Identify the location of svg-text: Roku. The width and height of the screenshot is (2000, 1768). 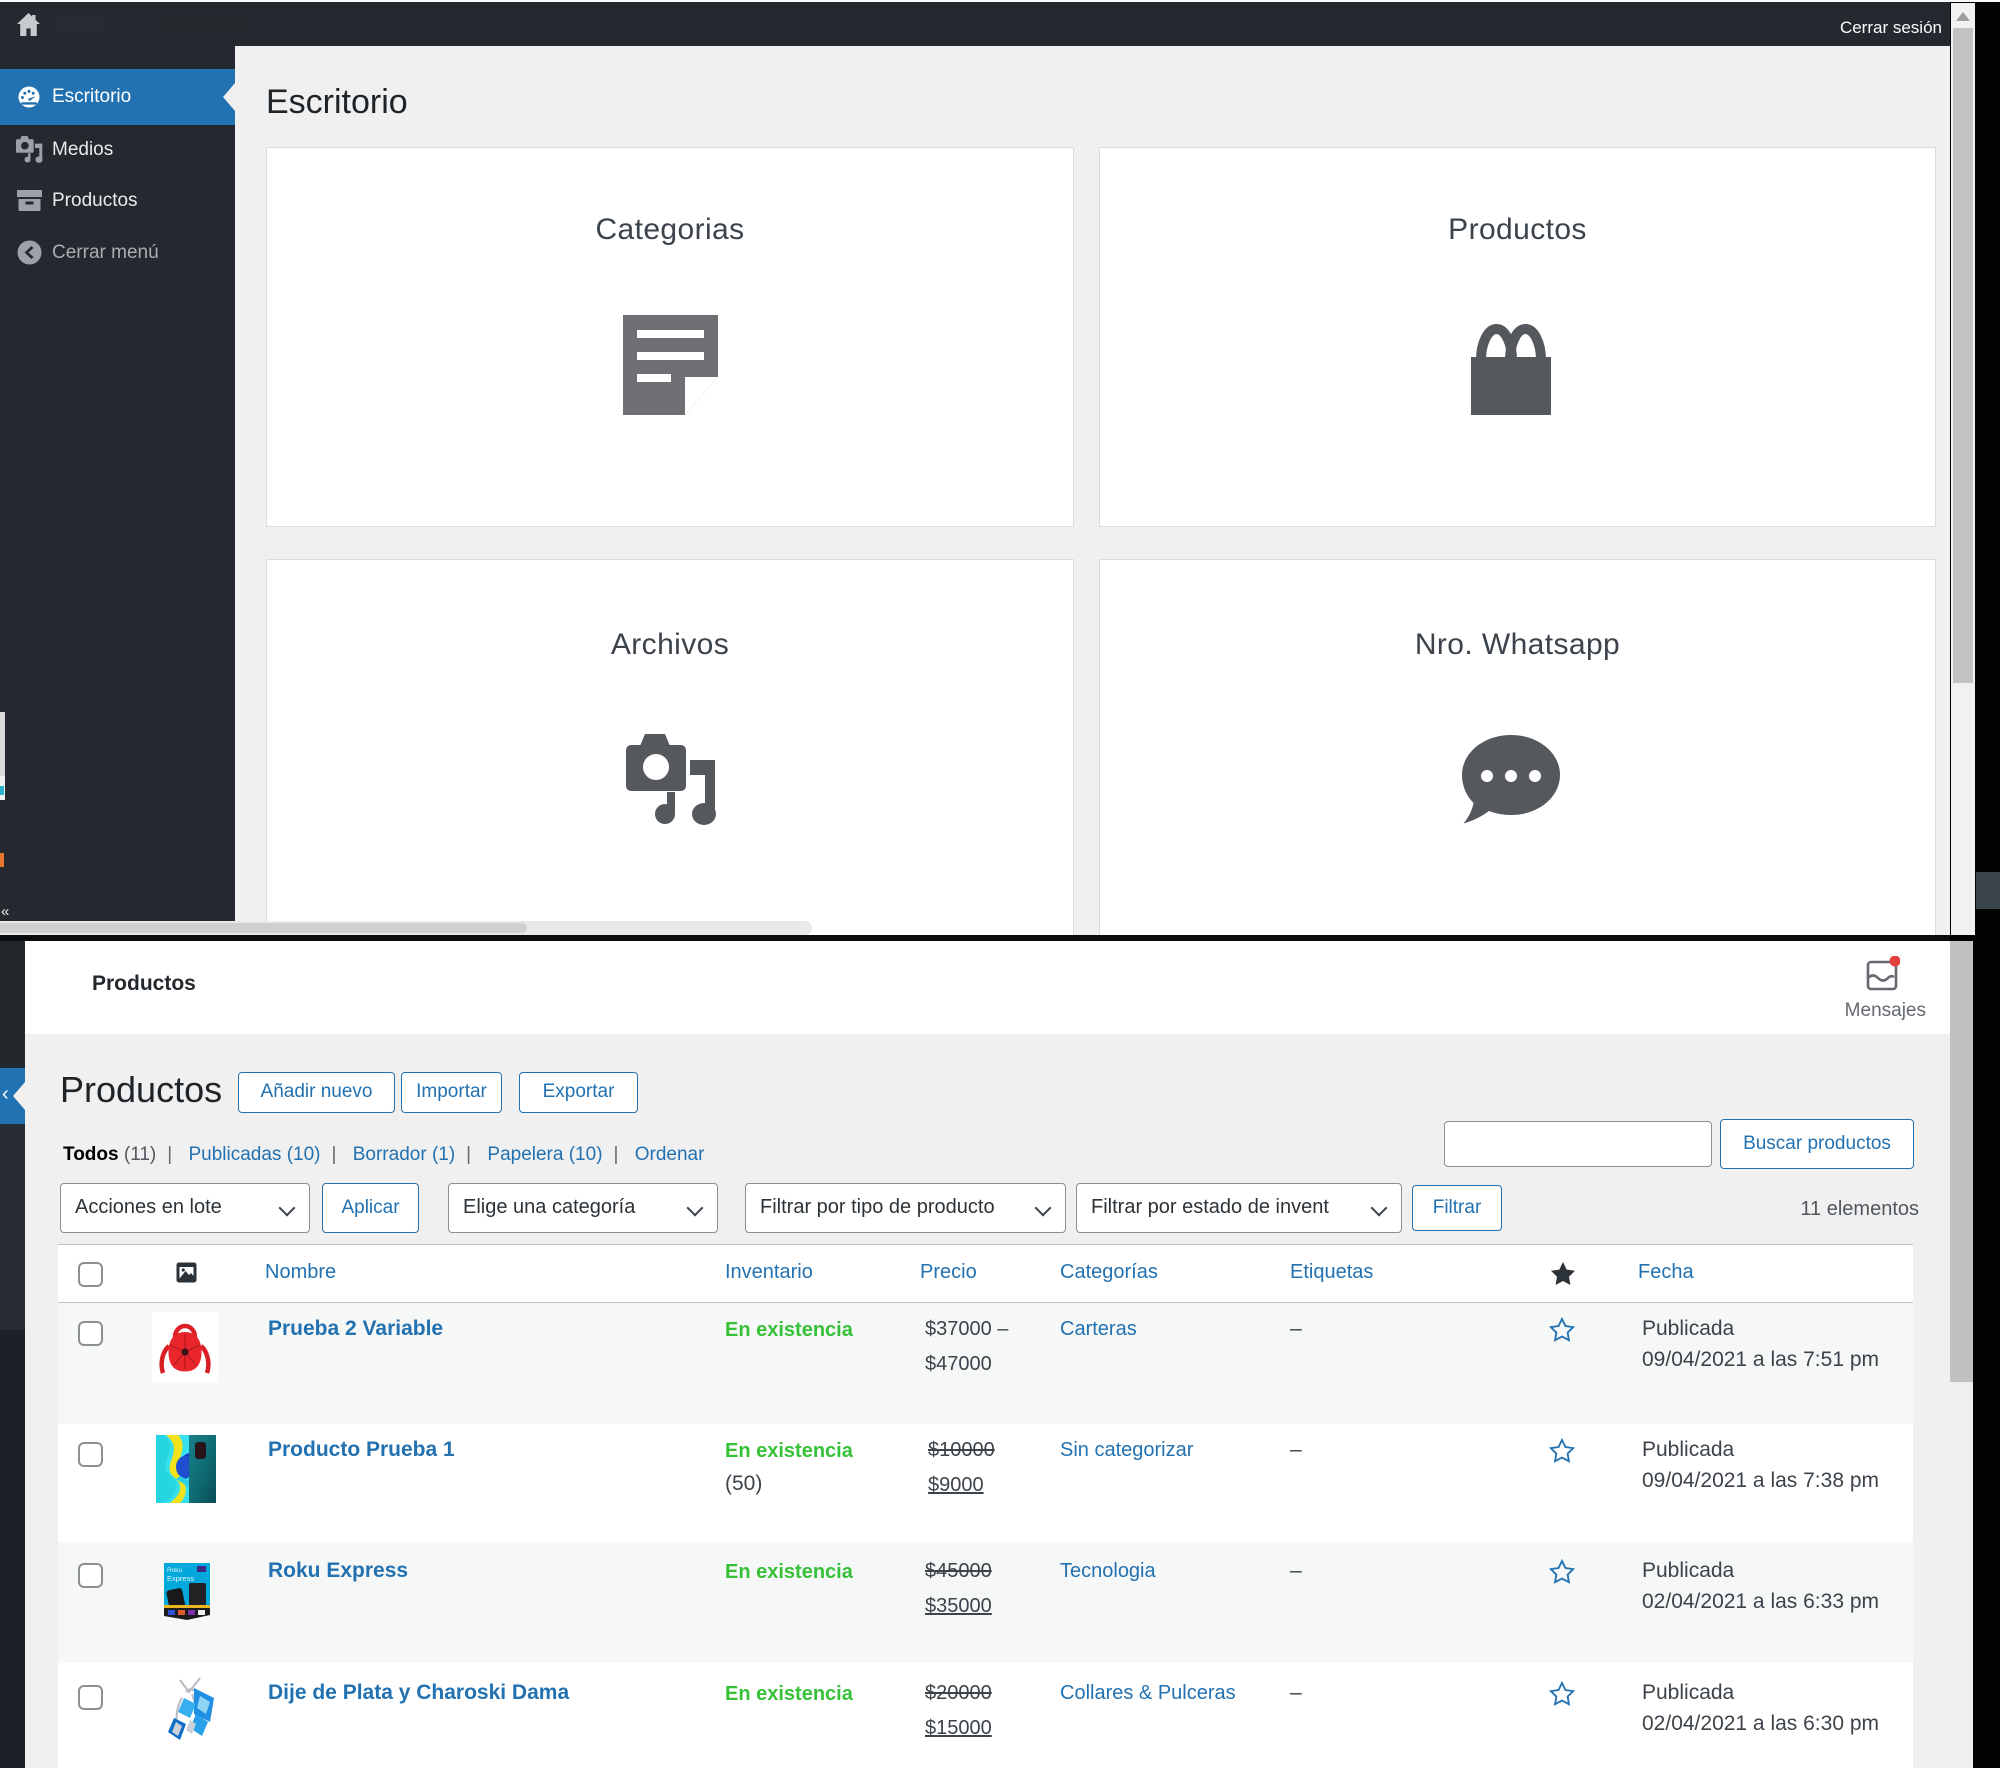
(175, 1570).